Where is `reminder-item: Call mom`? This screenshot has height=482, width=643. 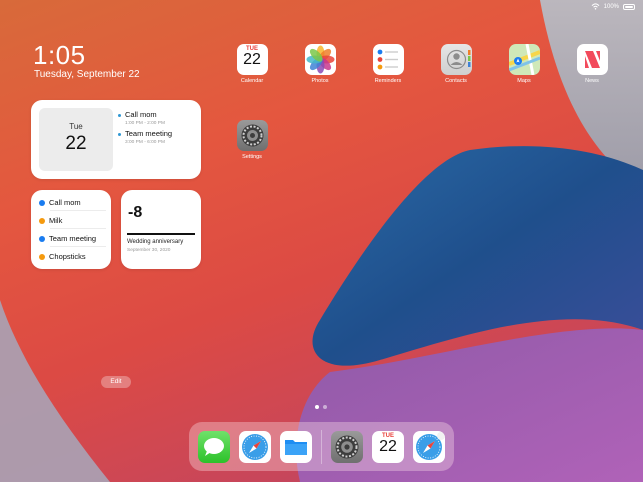
reminder-item: Call mom is located at coordinates (60, 202).